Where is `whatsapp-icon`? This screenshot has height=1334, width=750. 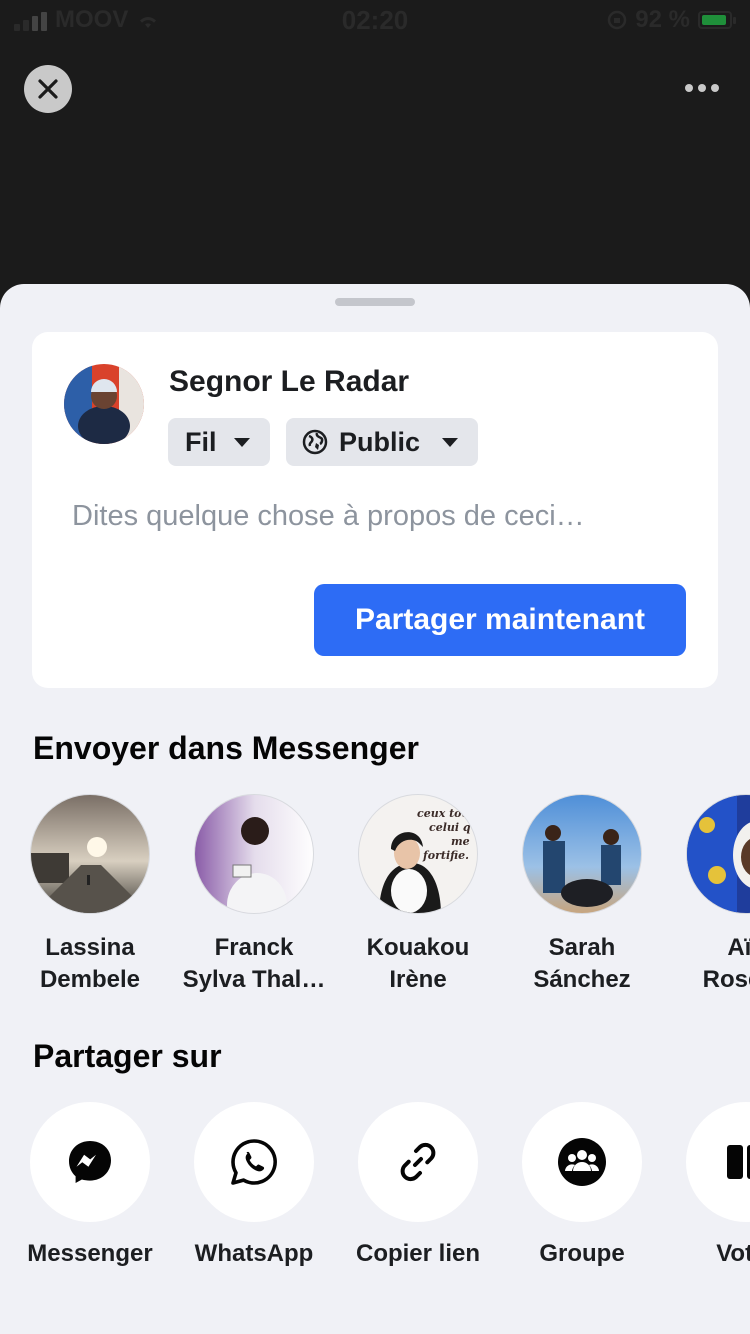
whatsapp-icon is located at coordinates (254, 1162).